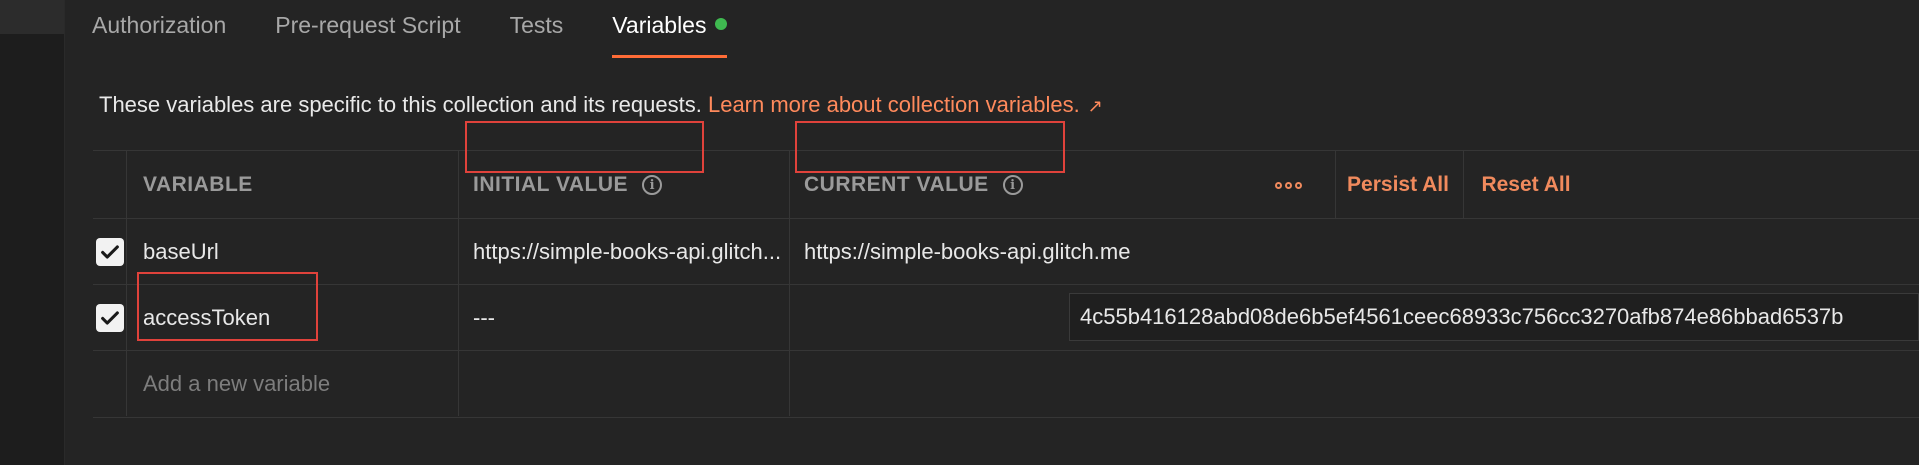 The image size is (1919, 465). I want to click on add-variable-cell: Add a new variable, so click(298, 384).